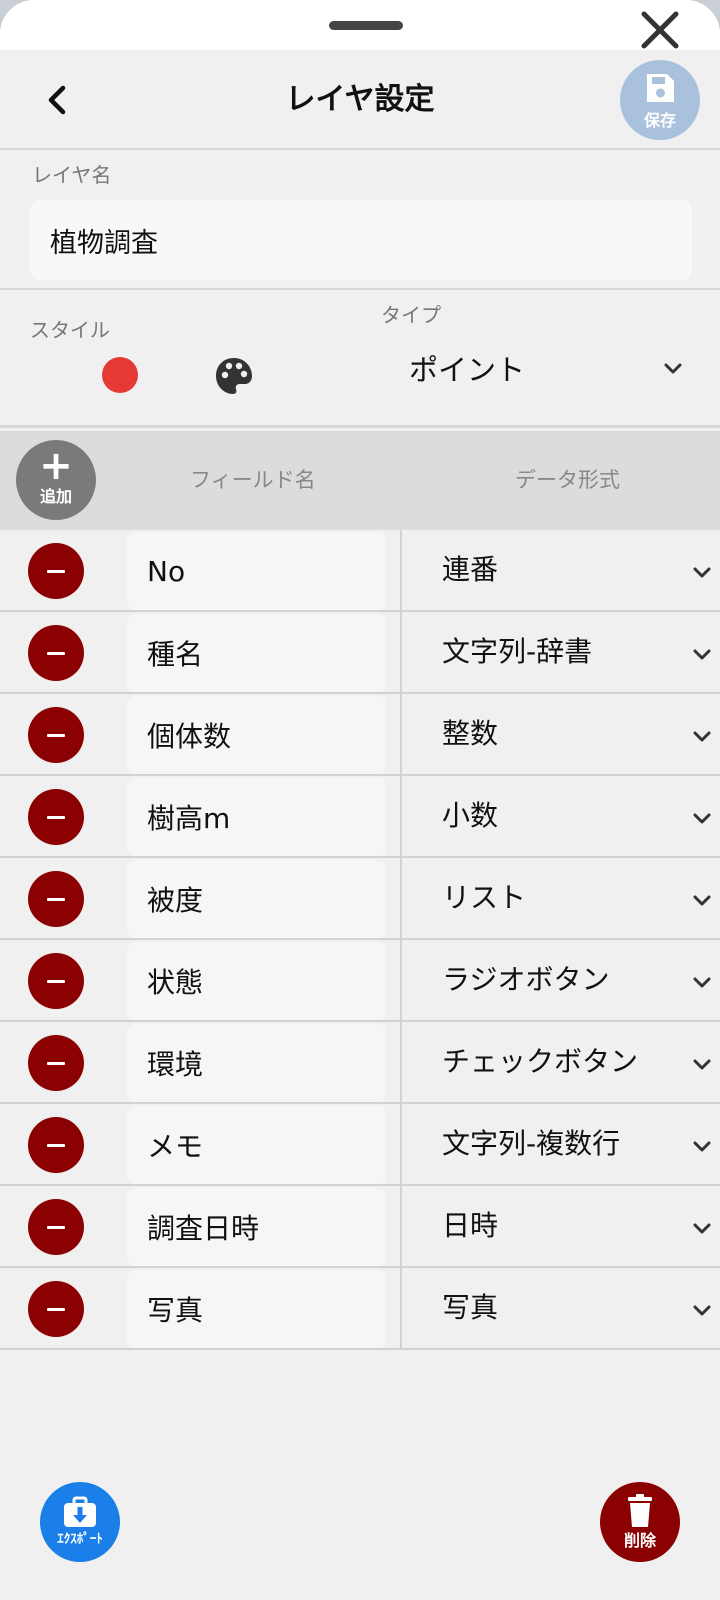 The width and height of the screenshot is (720, 1600). I want to click on close-icon, so click(660, 30).